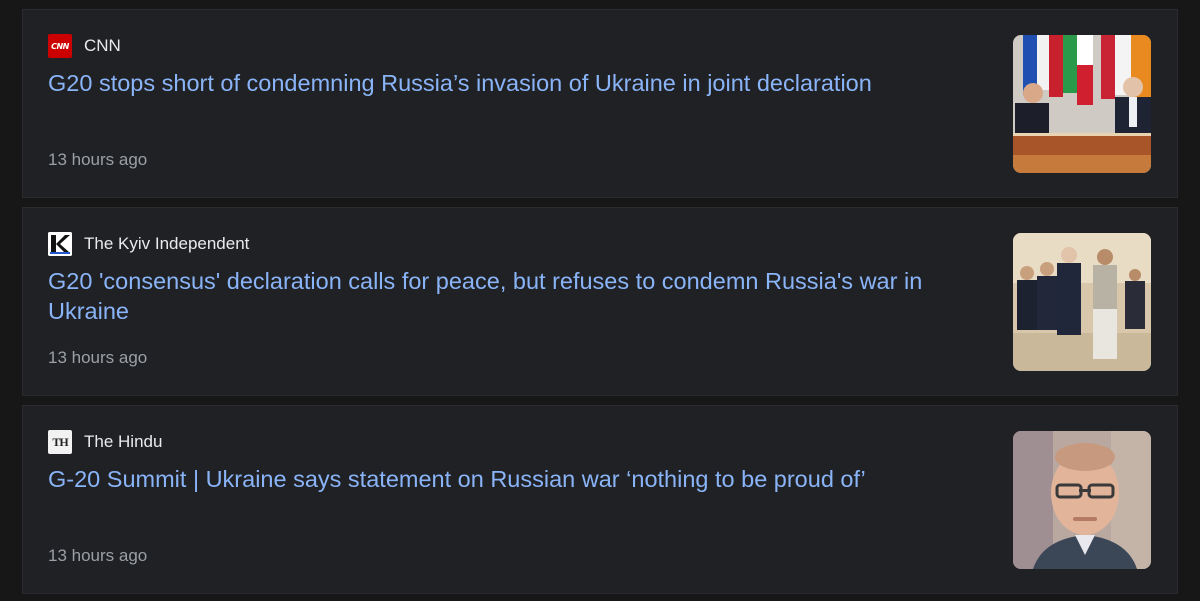 This screenshot has width=1200, height=601. What do you see at coordinates (60, 46) in the screenshot?
I see `cnn-logo-icon: CNN` at bounding box center [60, 46].